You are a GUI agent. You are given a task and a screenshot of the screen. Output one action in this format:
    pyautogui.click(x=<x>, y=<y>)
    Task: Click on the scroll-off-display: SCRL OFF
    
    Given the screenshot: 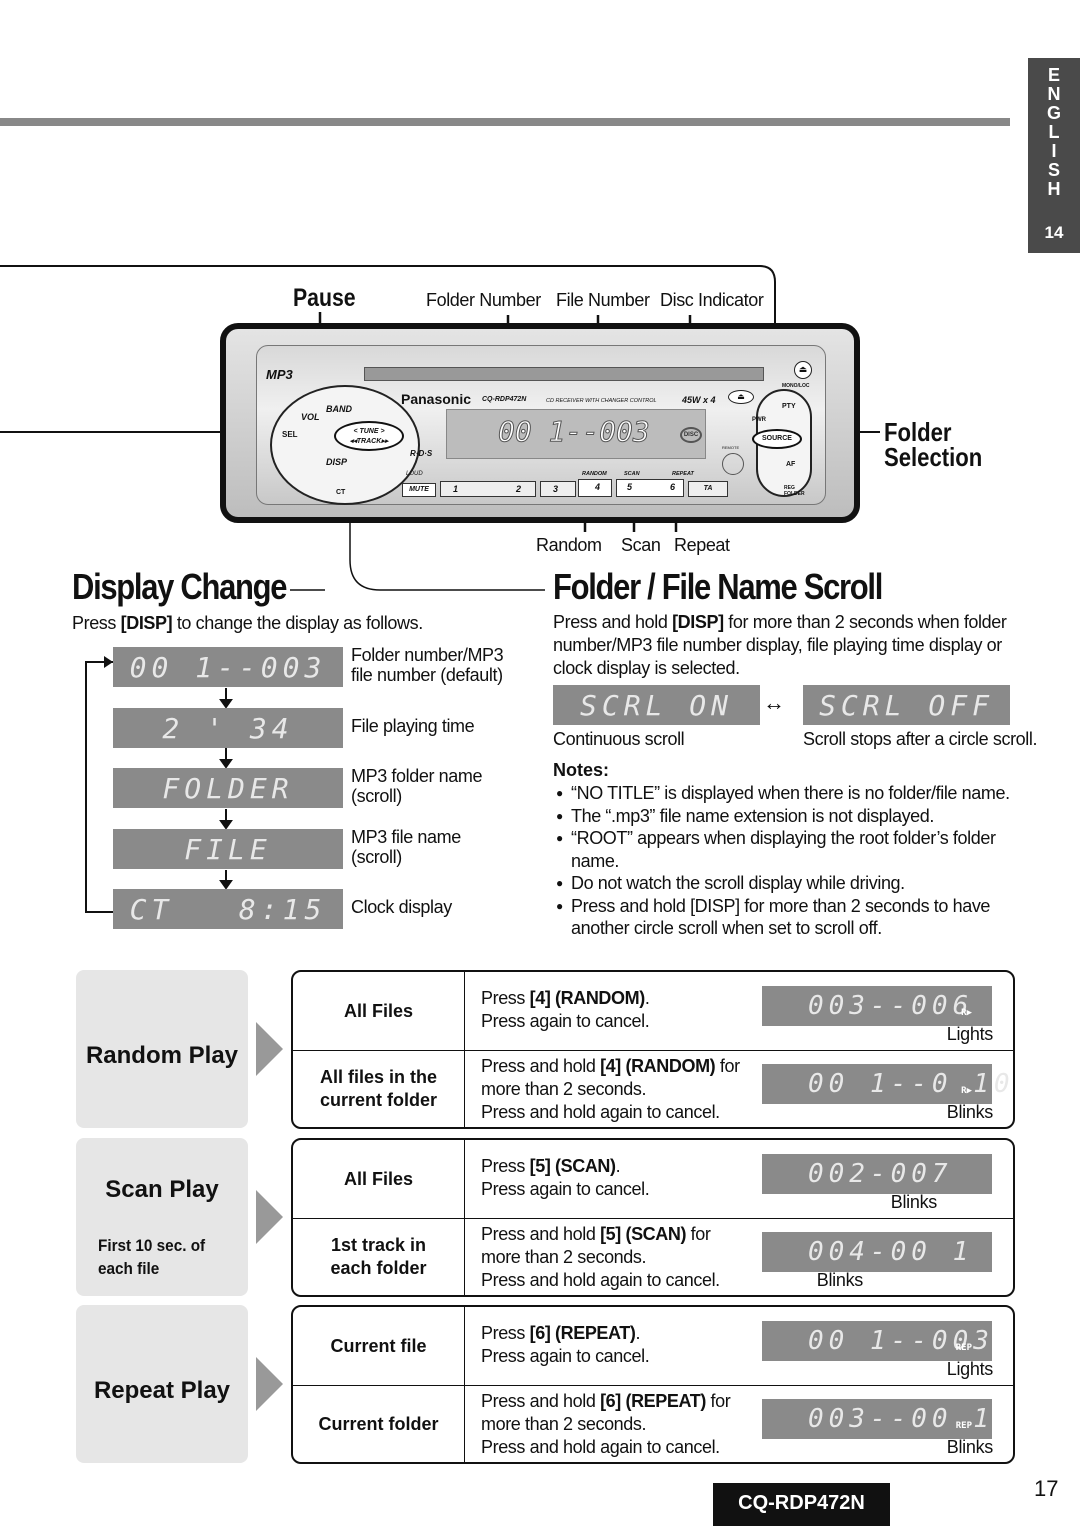 What is the action you would take?
    pyautogui.click(x=906, y=705)
    